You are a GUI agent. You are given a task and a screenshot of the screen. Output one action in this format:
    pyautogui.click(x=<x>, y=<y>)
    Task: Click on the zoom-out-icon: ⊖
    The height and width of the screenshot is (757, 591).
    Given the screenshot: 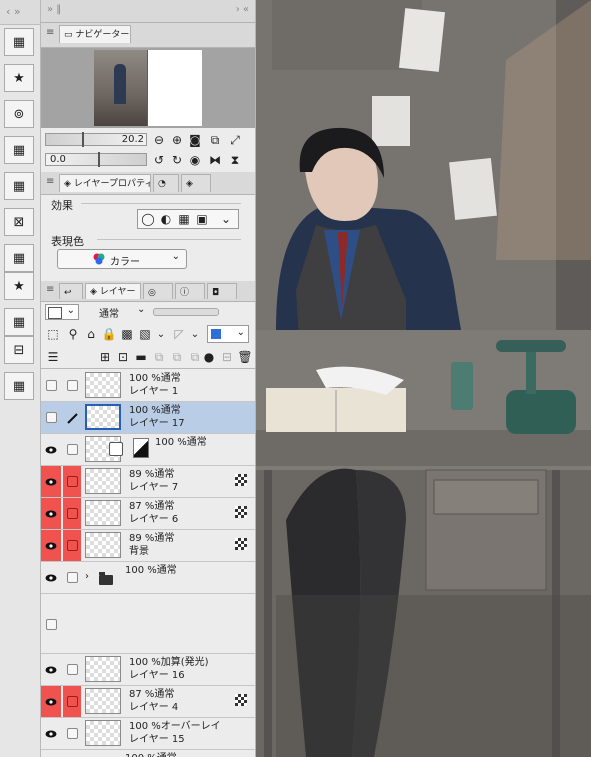 What is the action you would take?
    pyautogui.click(x=159, y=140)
    